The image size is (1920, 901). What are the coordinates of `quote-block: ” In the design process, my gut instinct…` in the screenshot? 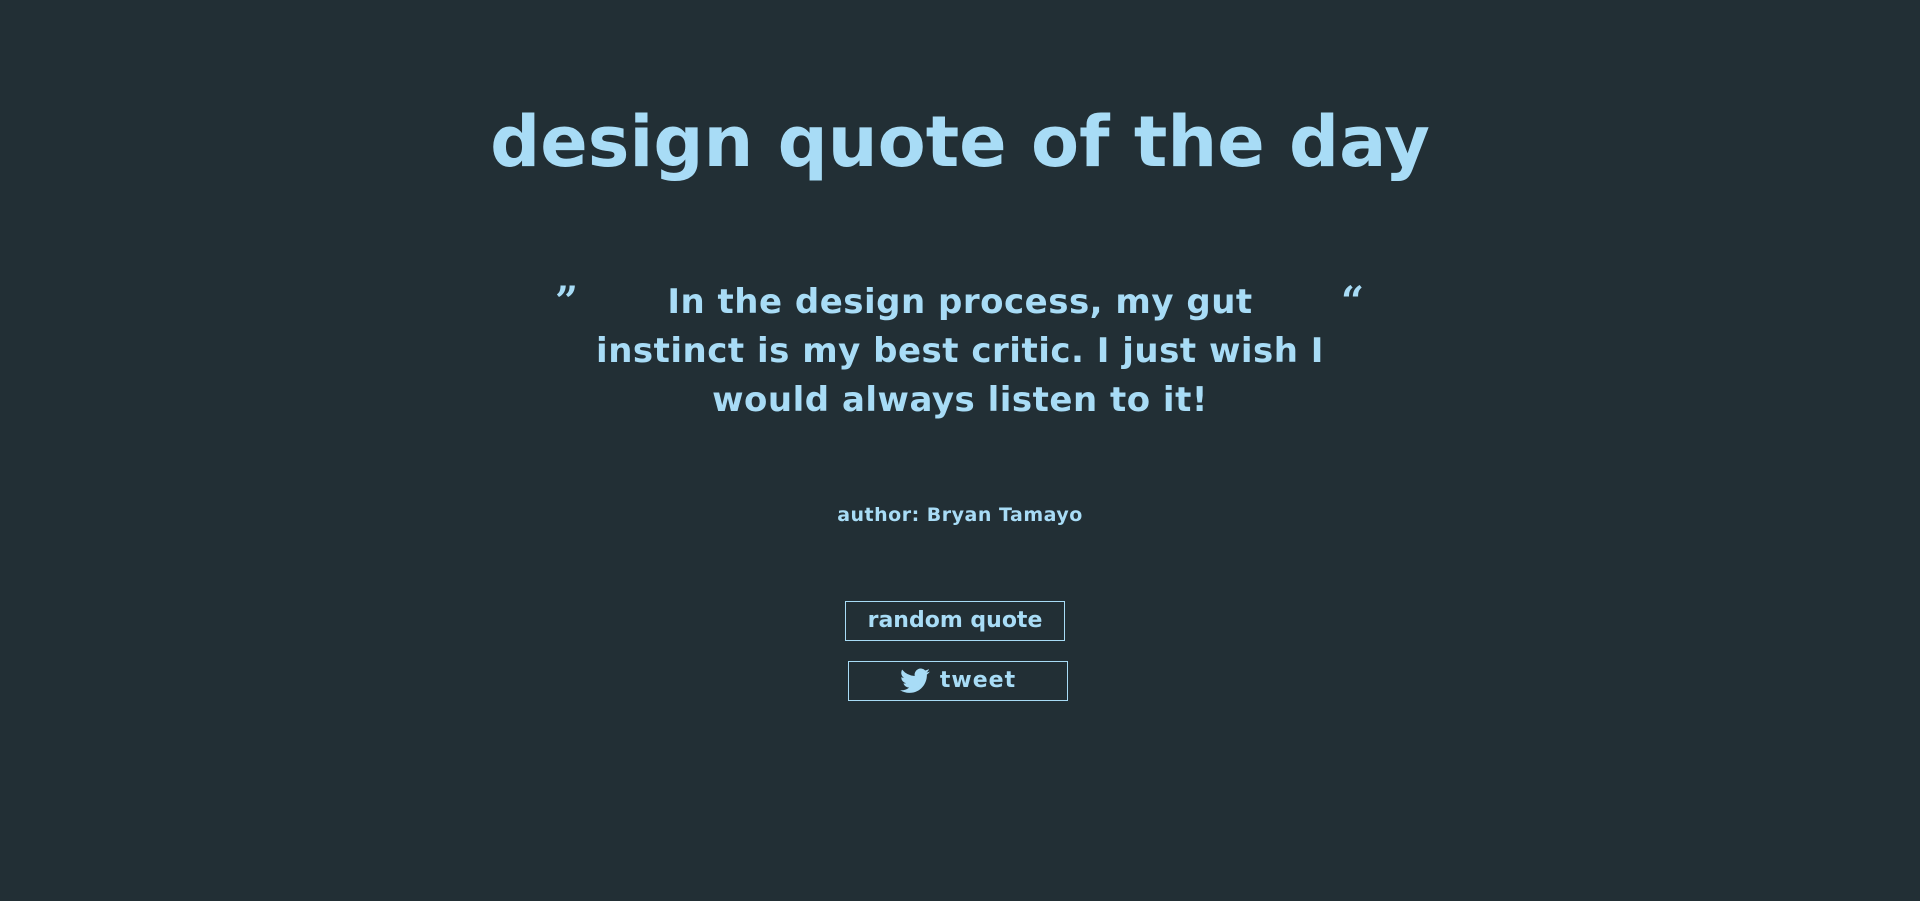 It's located at (960, 351).